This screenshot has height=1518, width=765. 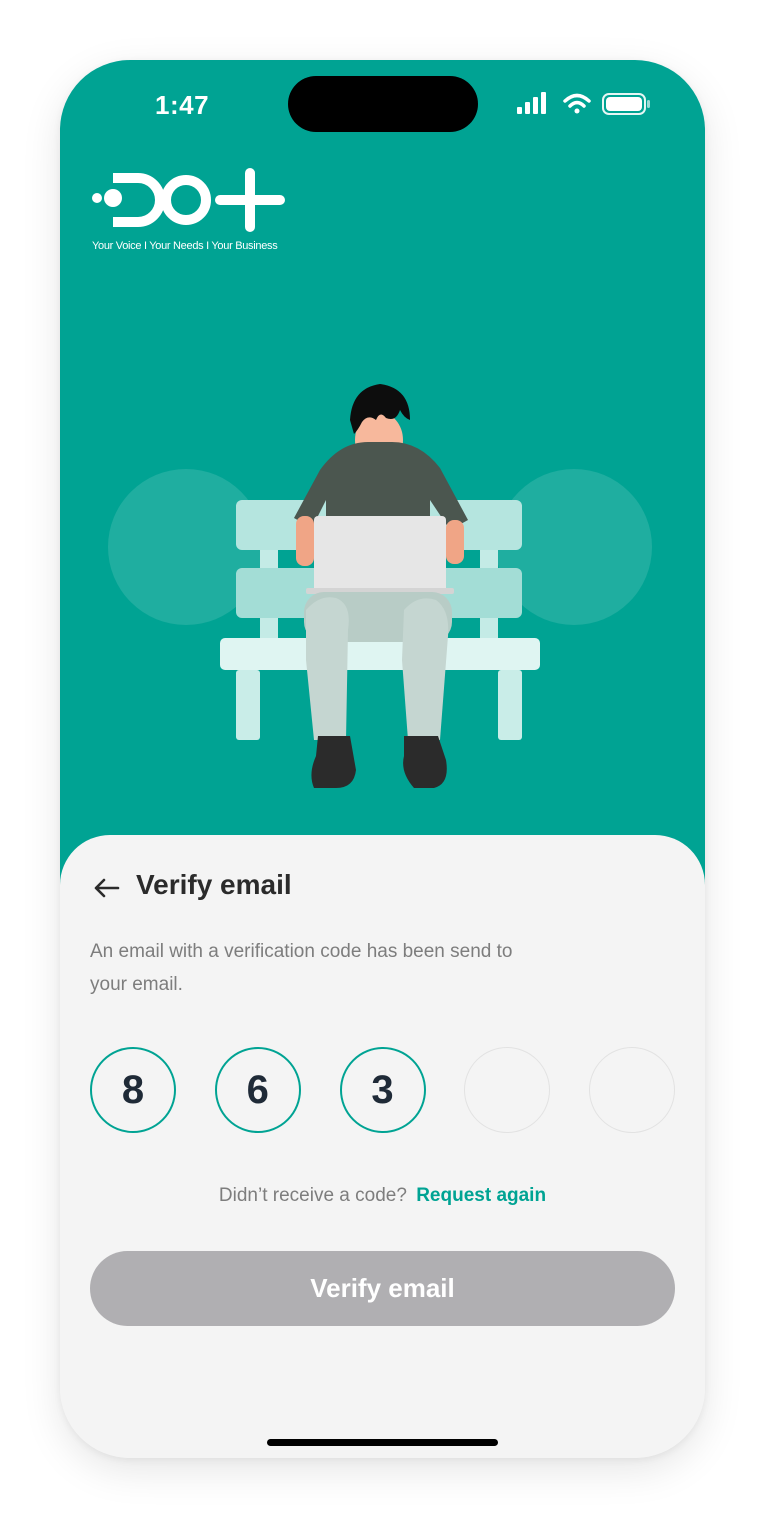 I want to click on resend-prompt: Didn’t receive a code?, so click(x=312, y=1195).